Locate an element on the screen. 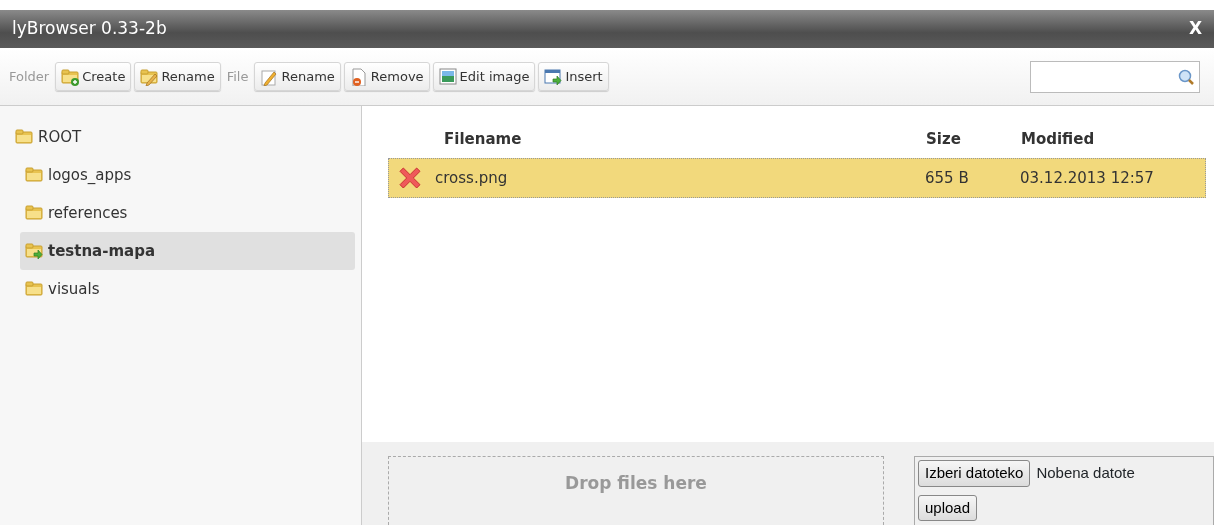 This screenshot has width=1214, height=525. toolbar-button: Remove is located at coordinates (386, 76).